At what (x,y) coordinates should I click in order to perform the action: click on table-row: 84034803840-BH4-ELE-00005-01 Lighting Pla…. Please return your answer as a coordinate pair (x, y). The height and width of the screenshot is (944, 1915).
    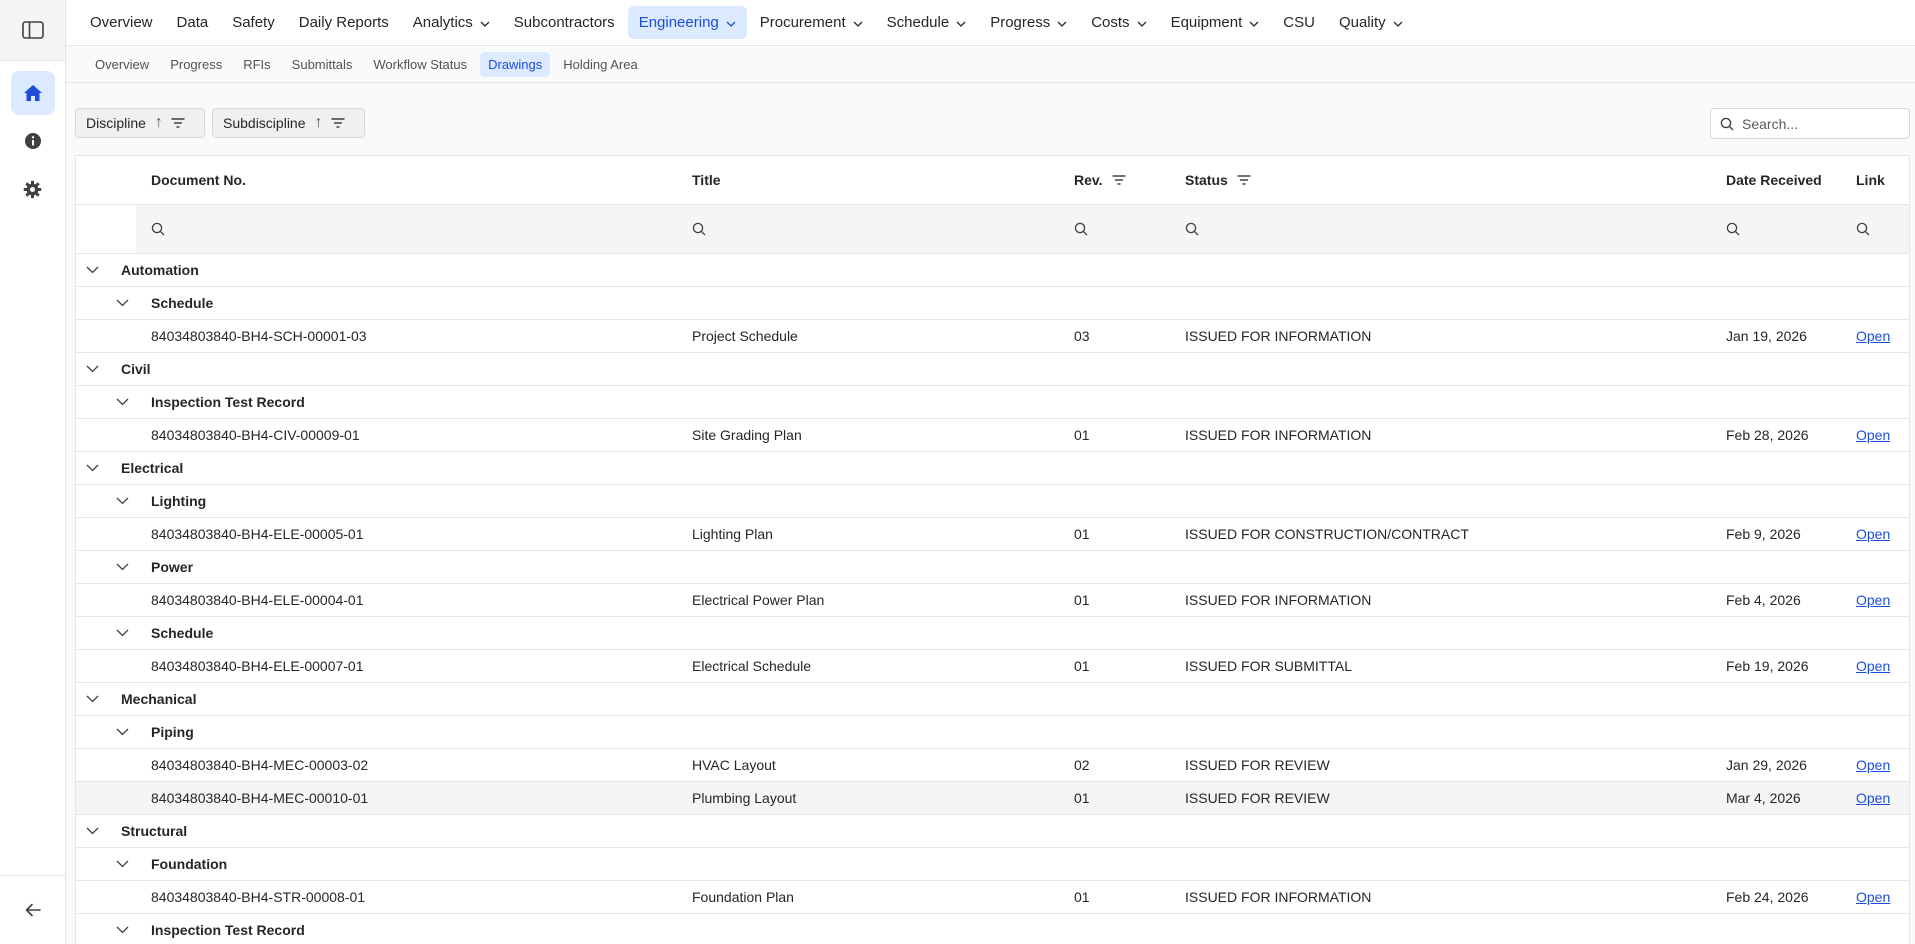
    Looking at the image, I should click on (992, 534).